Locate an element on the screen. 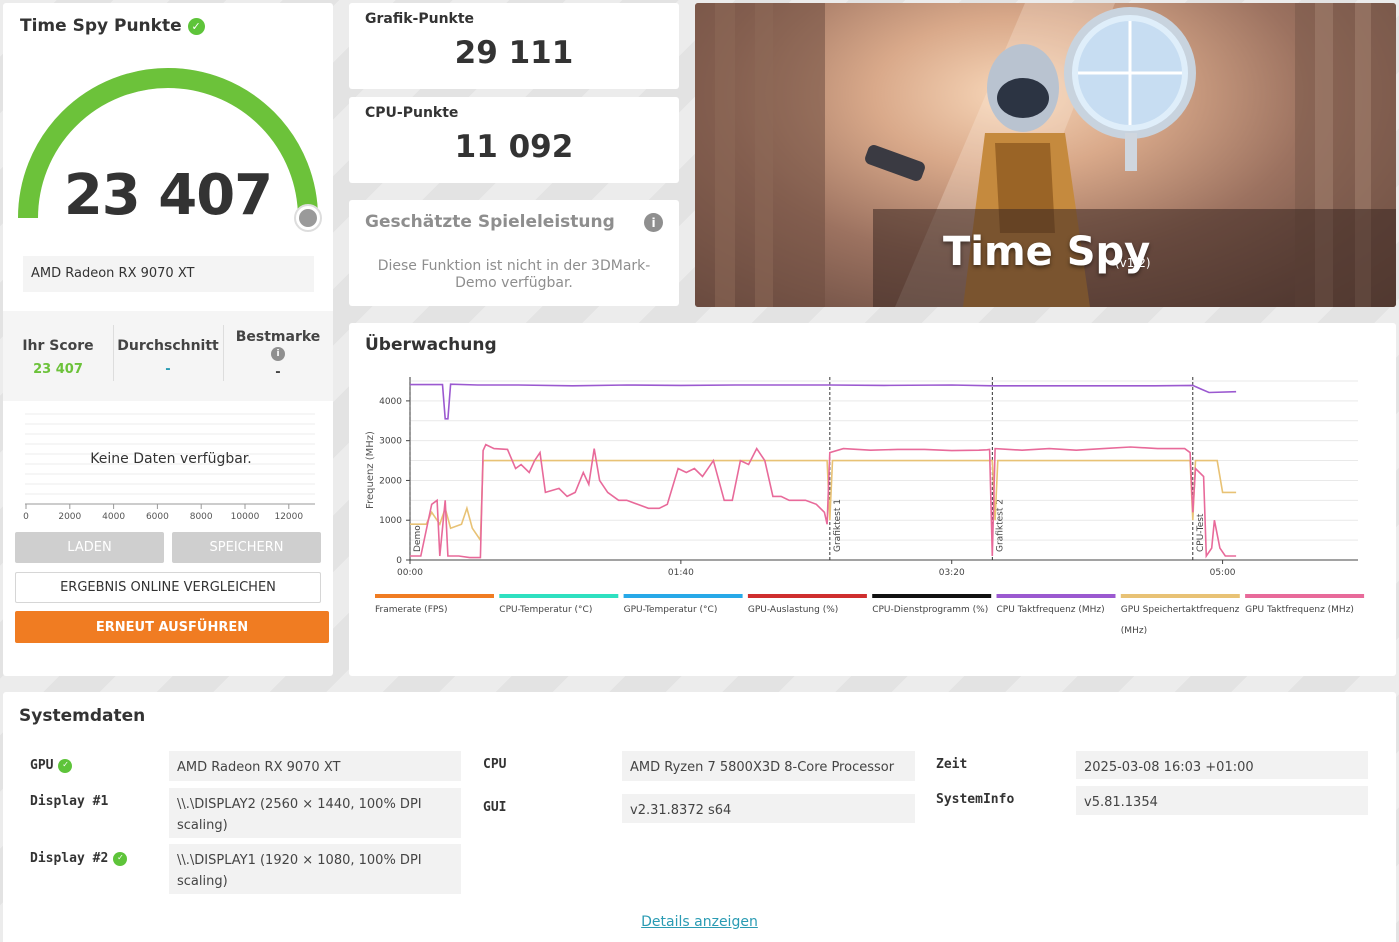  legend-label: CPU-Dienstprogramm (%) is located at coordinates (930, 610).